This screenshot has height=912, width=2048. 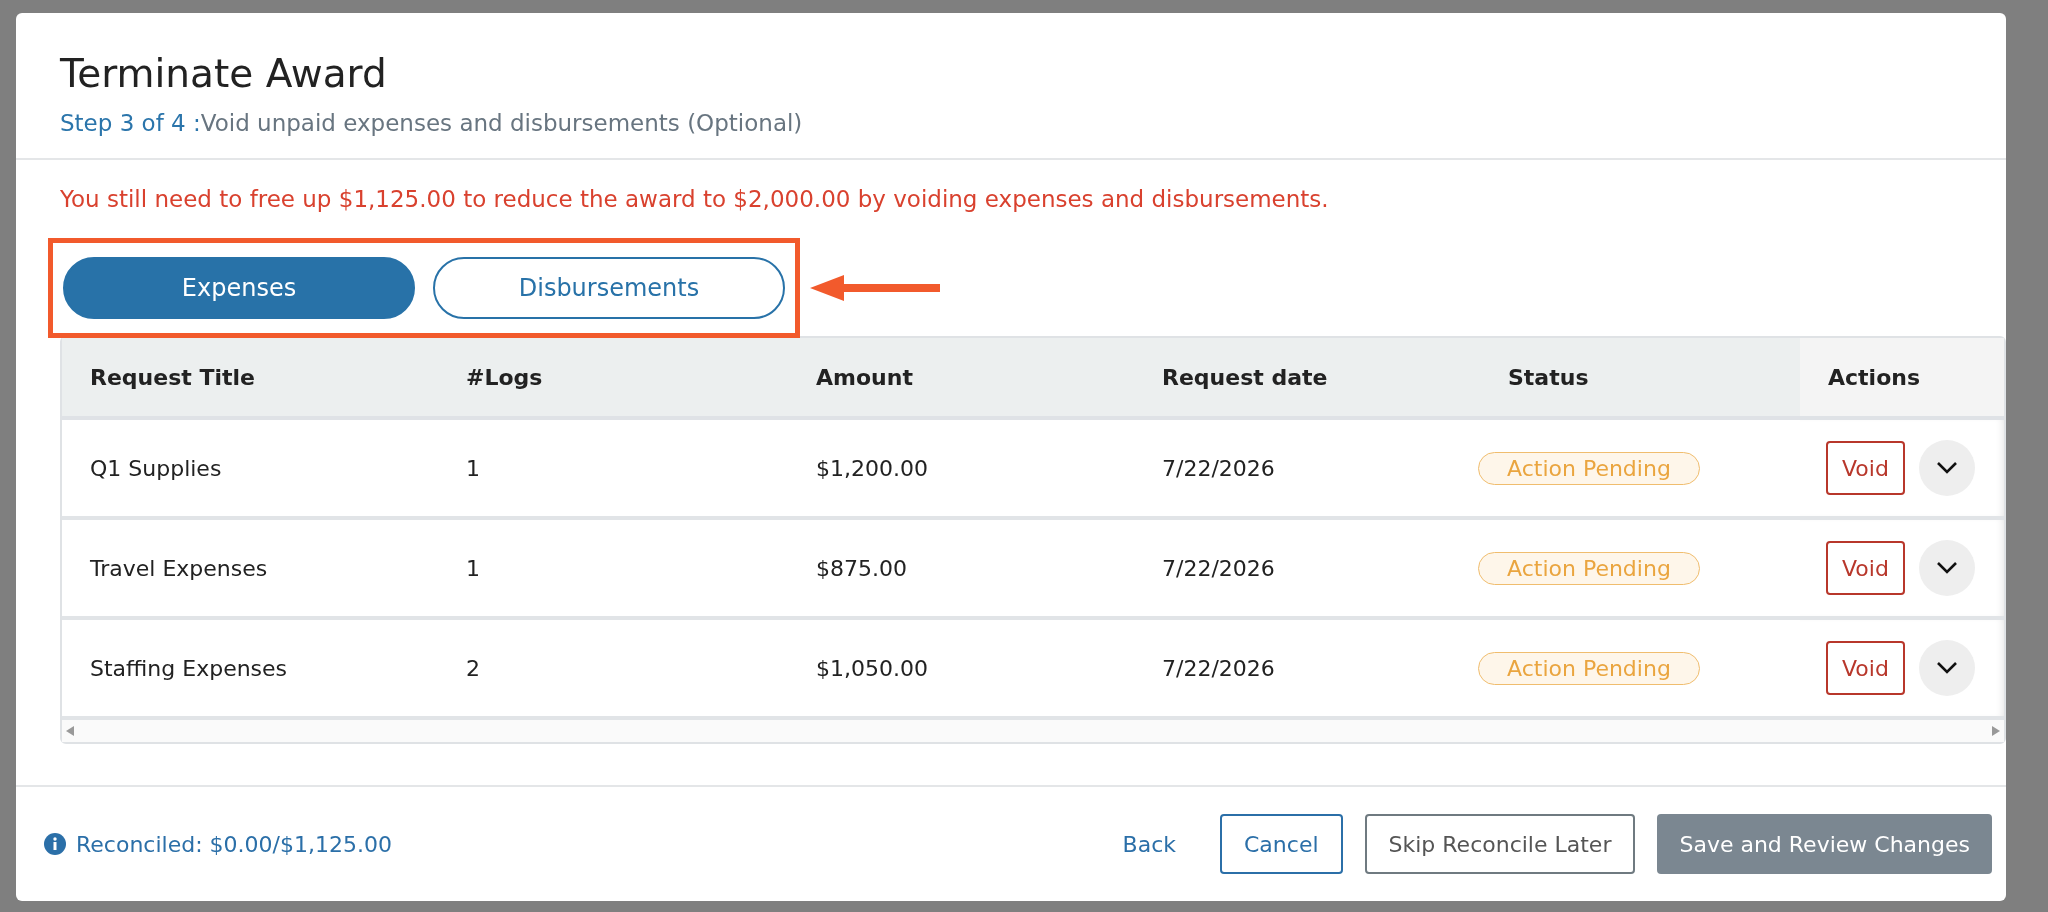 What do you see at coordinates (130, 123) in the screenshot?
I see `step-indicator: Step 3 of 4 :` at bounding box center [130, 123].